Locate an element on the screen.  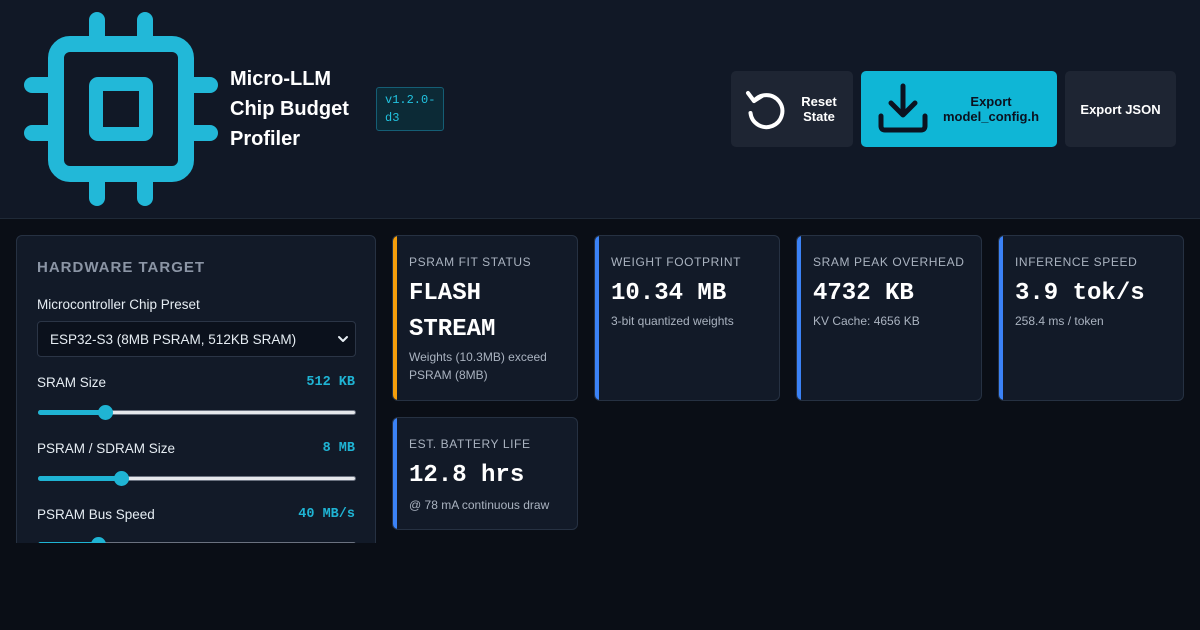
export-json-label: Export JSON is located at coordinates (1120, 109).